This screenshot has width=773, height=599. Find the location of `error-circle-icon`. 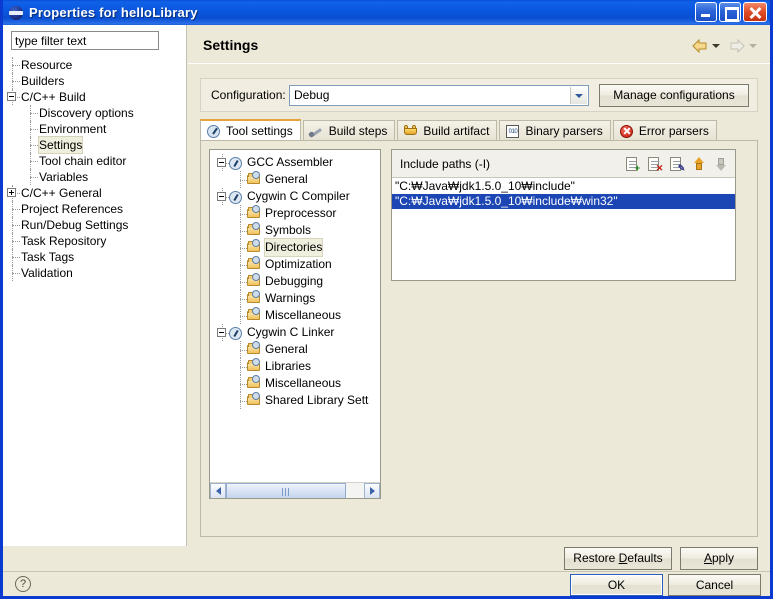

error-circle-icon is located at coordinates (626, 131).